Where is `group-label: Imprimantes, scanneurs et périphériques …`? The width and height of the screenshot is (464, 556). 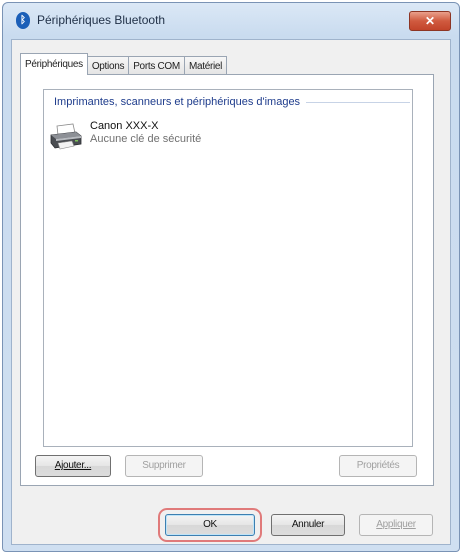
group-label: Imprimantes, scanneurs et périphériques … is located at coordinates (177, 102).